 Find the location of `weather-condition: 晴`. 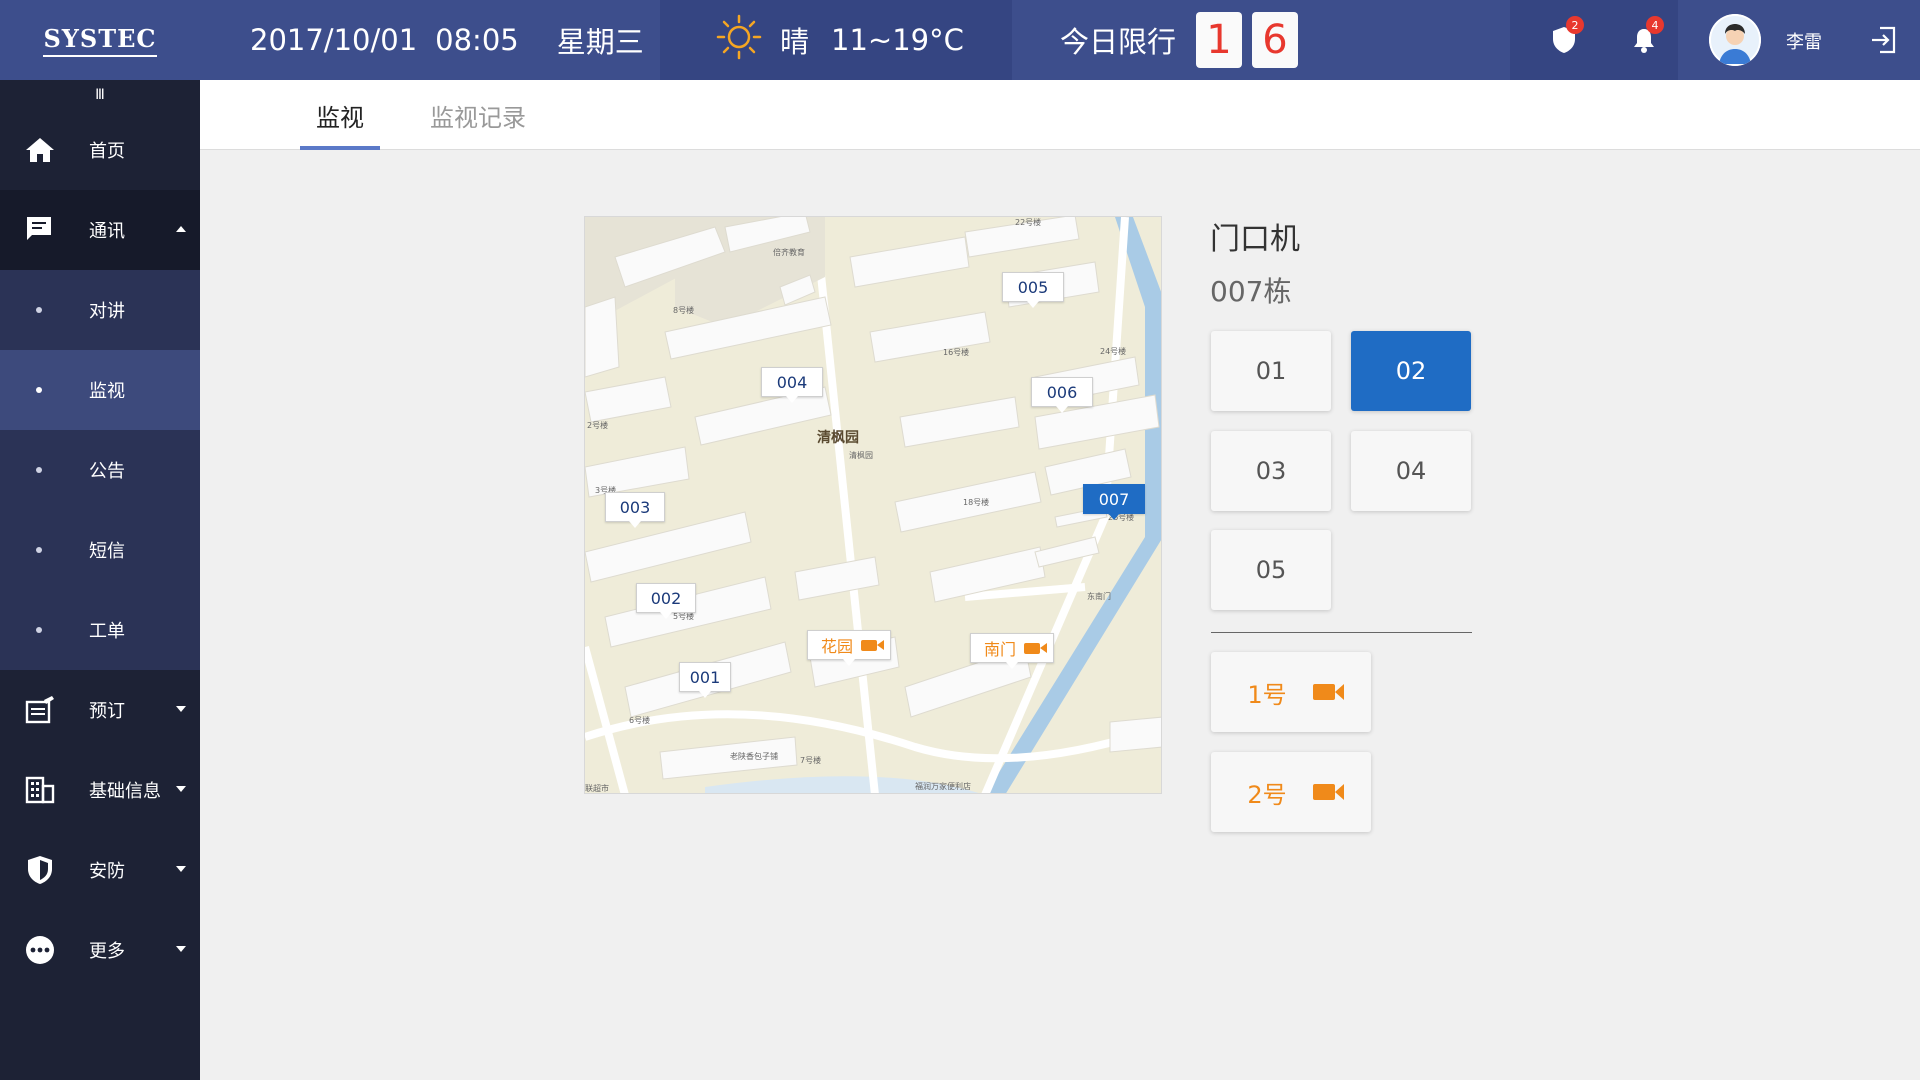

weather-condition: 晴 is located at coordinates (795, 42).